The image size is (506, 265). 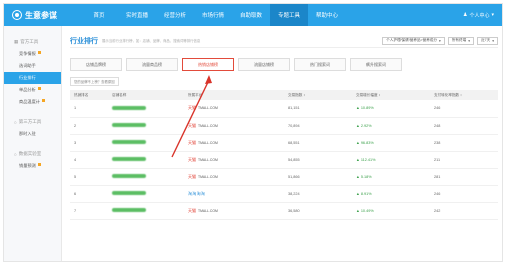 What do you see at coordinates (289, 15) in the screenshot?
I see `nav-item-tools: 专题工具` at bounding box center [289, 15].